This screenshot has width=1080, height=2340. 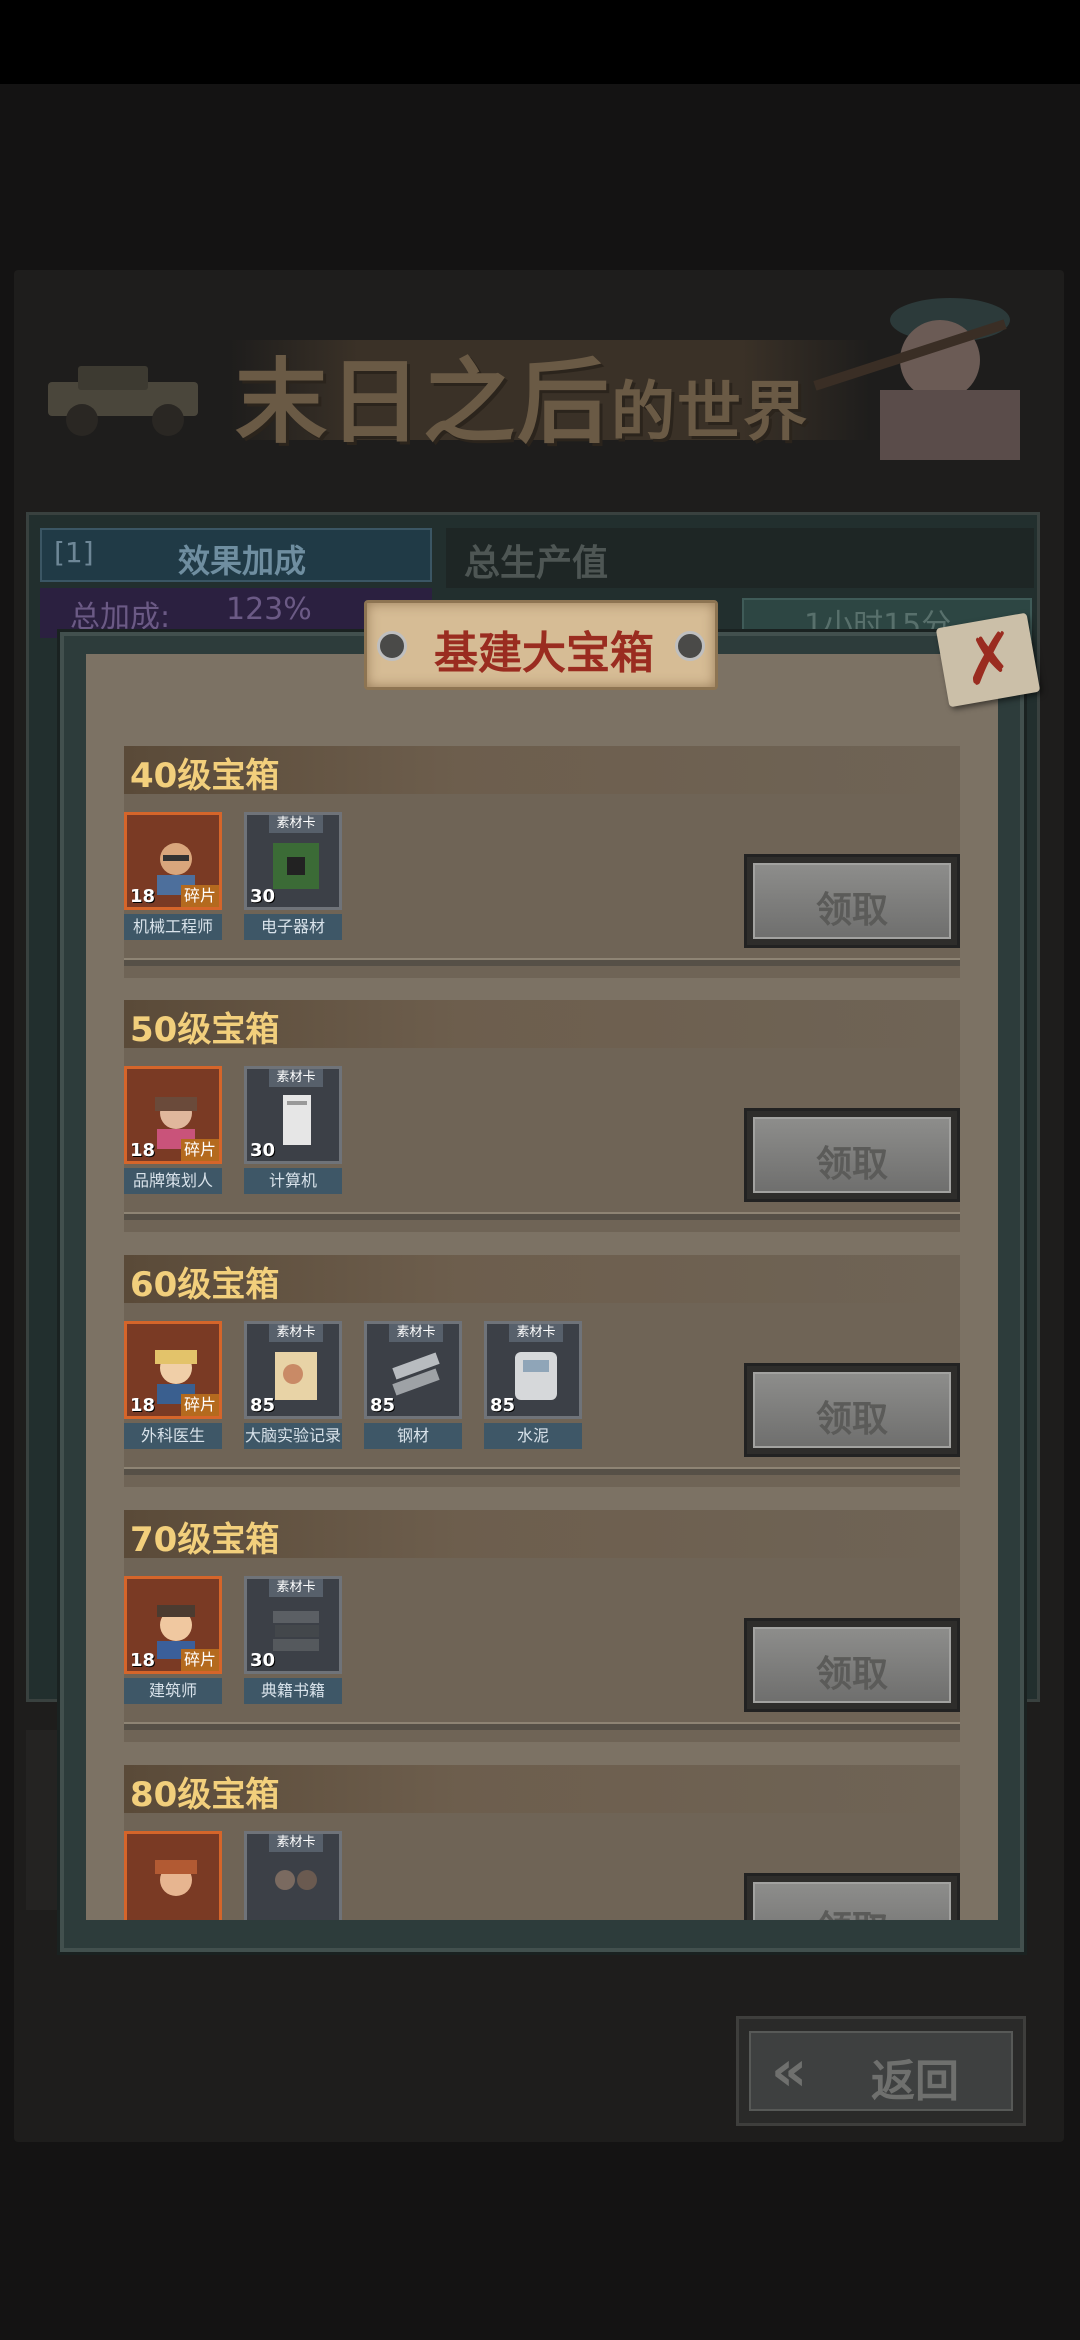 What do you see at coordinates (205, 1030) in the screenshot?
I see `chest-section-title: 50级宝箱` at bounding box center [205, 1030].